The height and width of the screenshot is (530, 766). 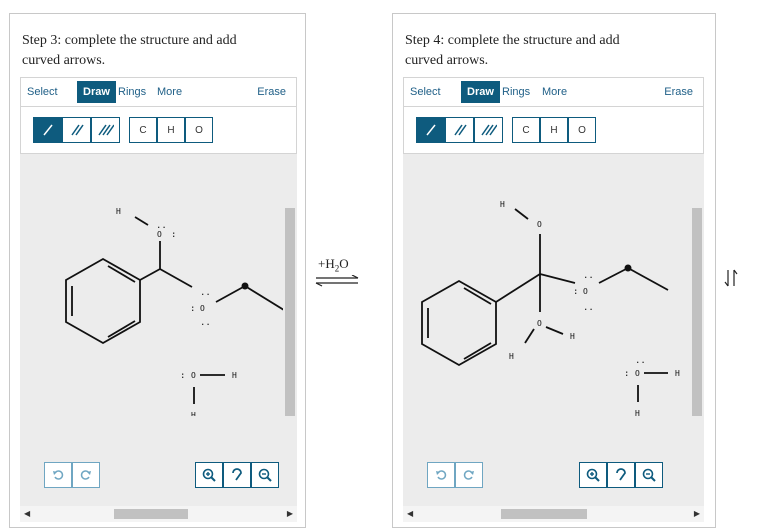 What do you see at coordinates (103, 301) in the screenshot?
I see `benzene-ring` at bounding box center [103, 301].